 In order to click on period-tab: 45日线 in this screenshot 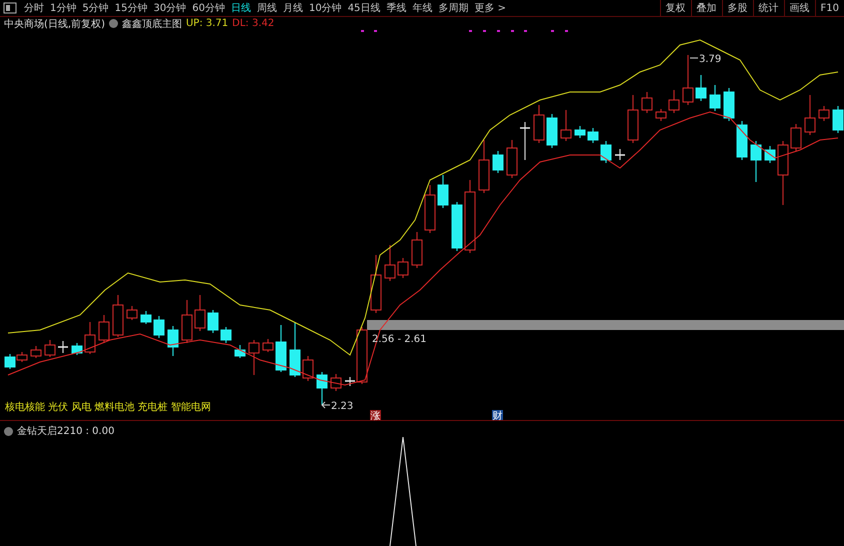, I will do `click(364, 8)`.